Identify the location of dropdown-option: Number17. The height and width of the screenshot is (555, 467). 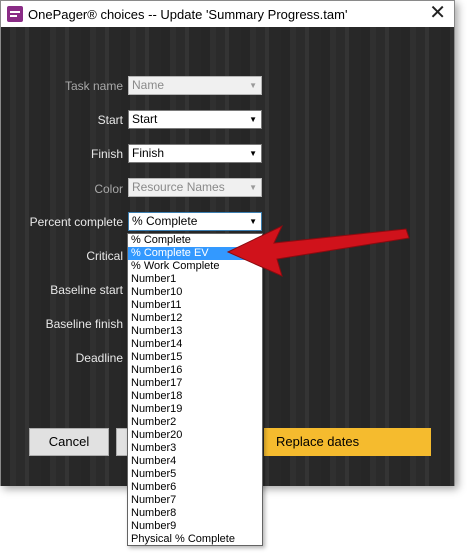
(195, 383).